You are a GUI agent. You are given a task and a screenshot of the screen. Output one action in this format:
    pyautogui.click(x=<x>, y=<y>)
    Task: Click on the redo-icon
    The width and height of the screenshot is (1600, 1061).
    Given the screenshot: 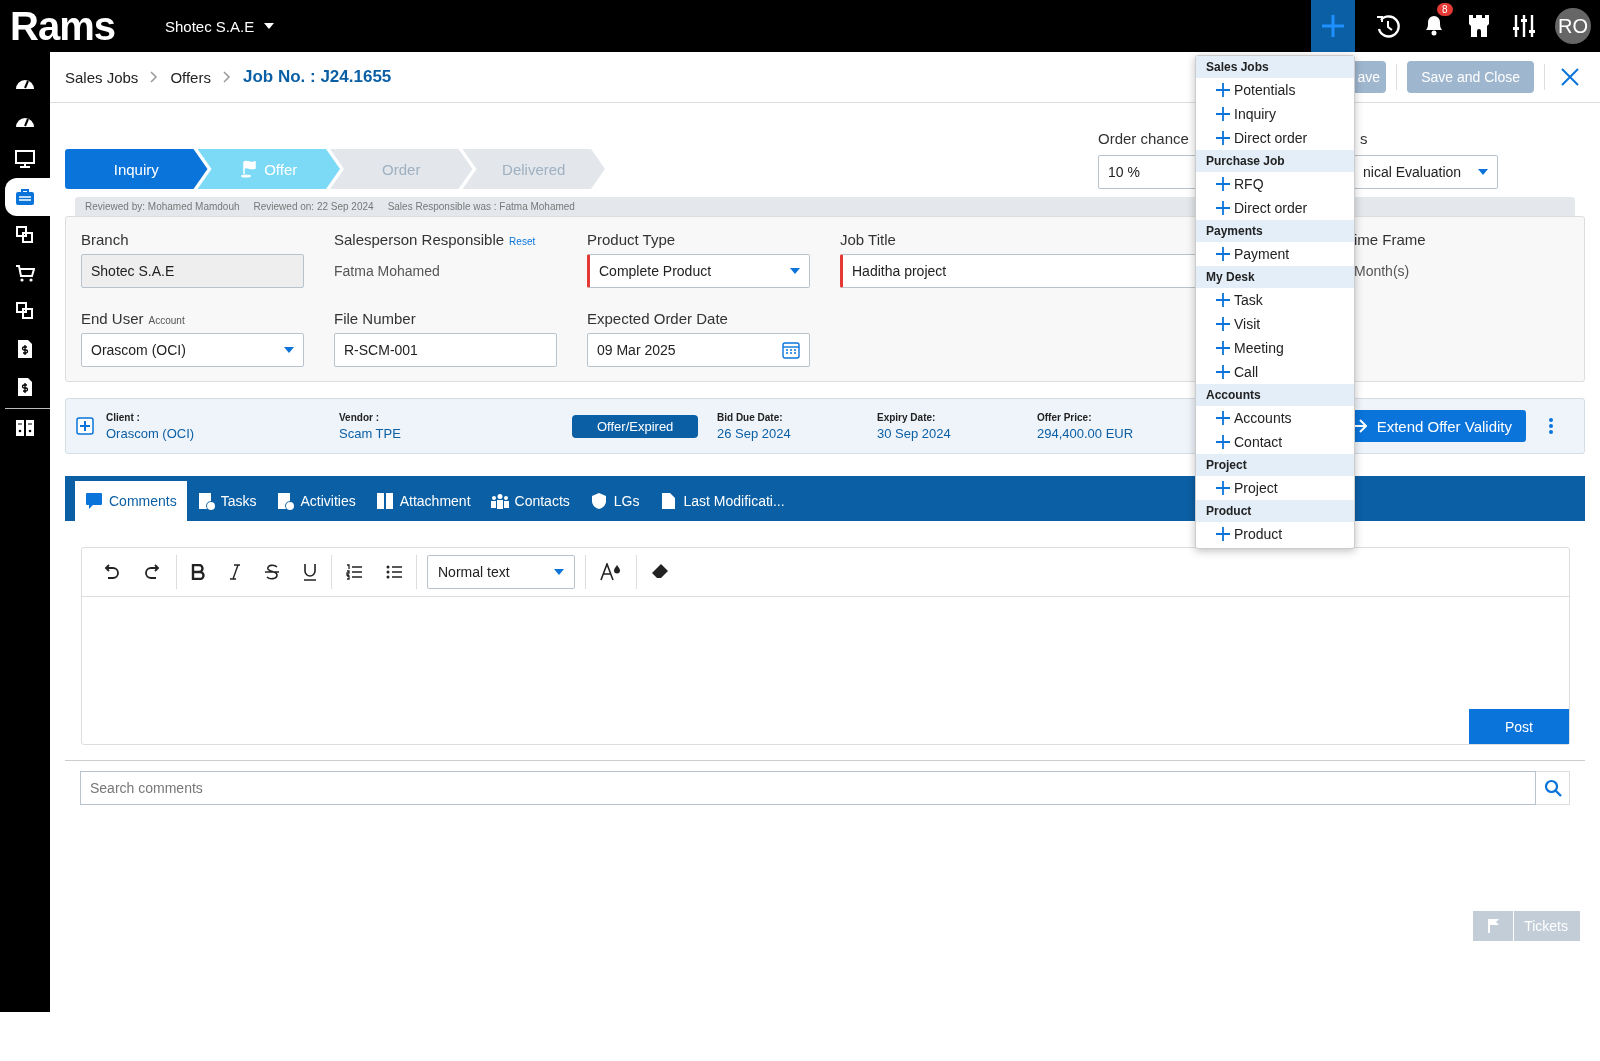 What is the action you would take?
    pyautogui.click(x=153, y=572)
    